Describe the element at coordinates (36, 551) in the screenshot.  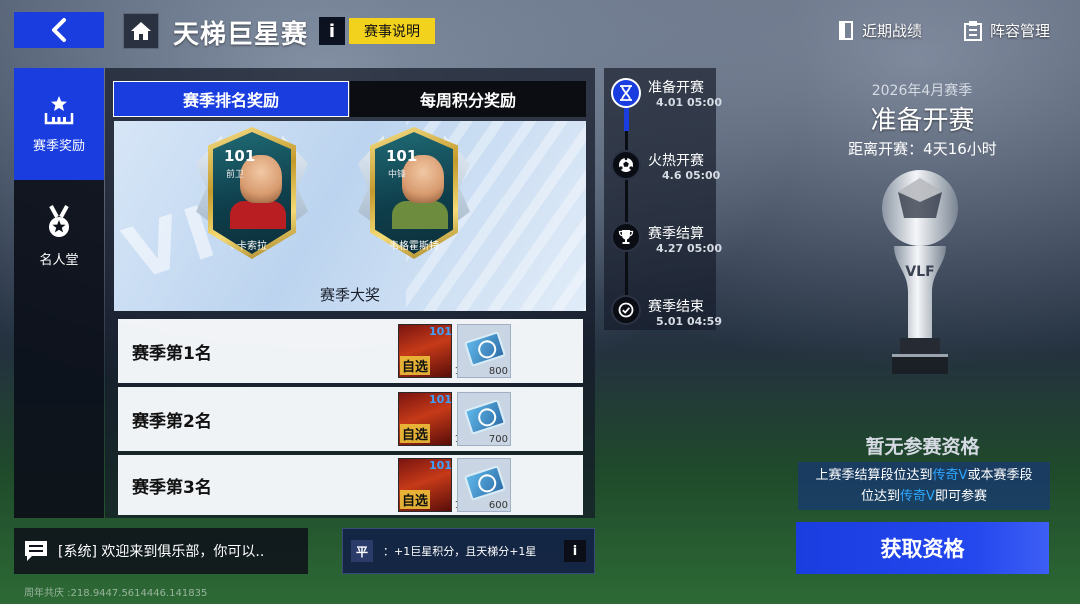
I see `chat-icon` at that location.